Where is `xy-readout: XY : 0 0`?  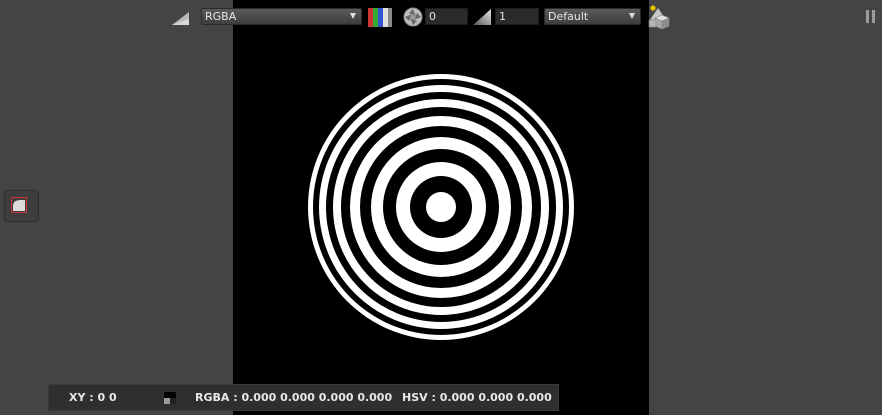 xy-readout: XY : 0 0 is located at coordinates (93, 397).